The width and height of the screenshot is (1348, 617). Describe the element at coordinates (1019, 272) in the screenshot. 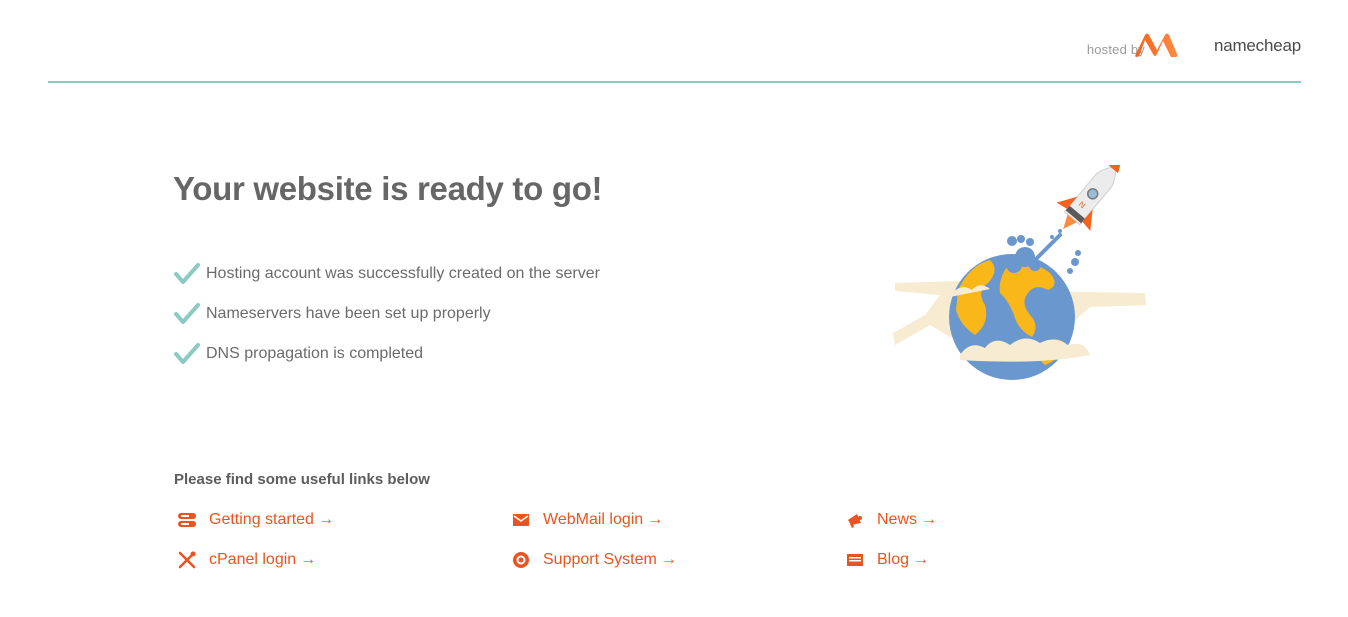

I see `rocket-globe-illustration: N` at that location.